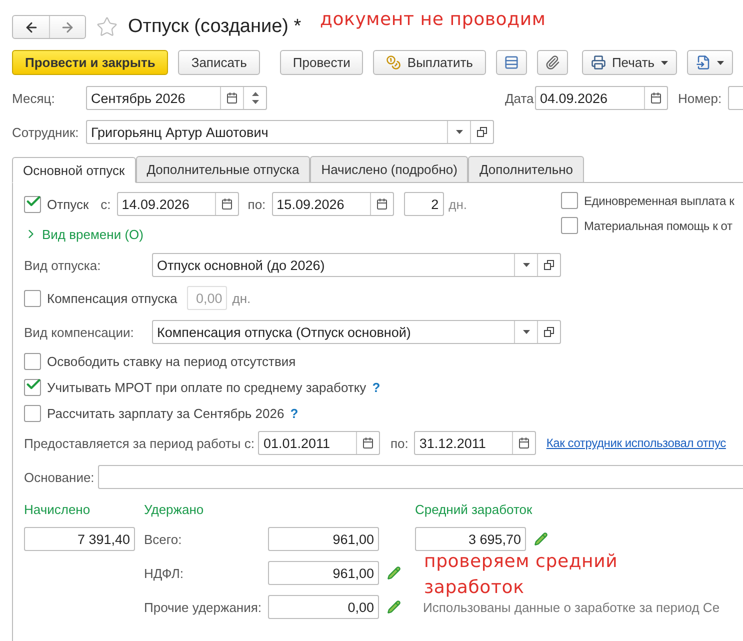 Image resolution: width=743 pixels, height=641 pixels. What do you see at coordinates (79, 539) in the screenshot?
I see `accrued-field: 7 391,40` at bounding box center [79, 539].